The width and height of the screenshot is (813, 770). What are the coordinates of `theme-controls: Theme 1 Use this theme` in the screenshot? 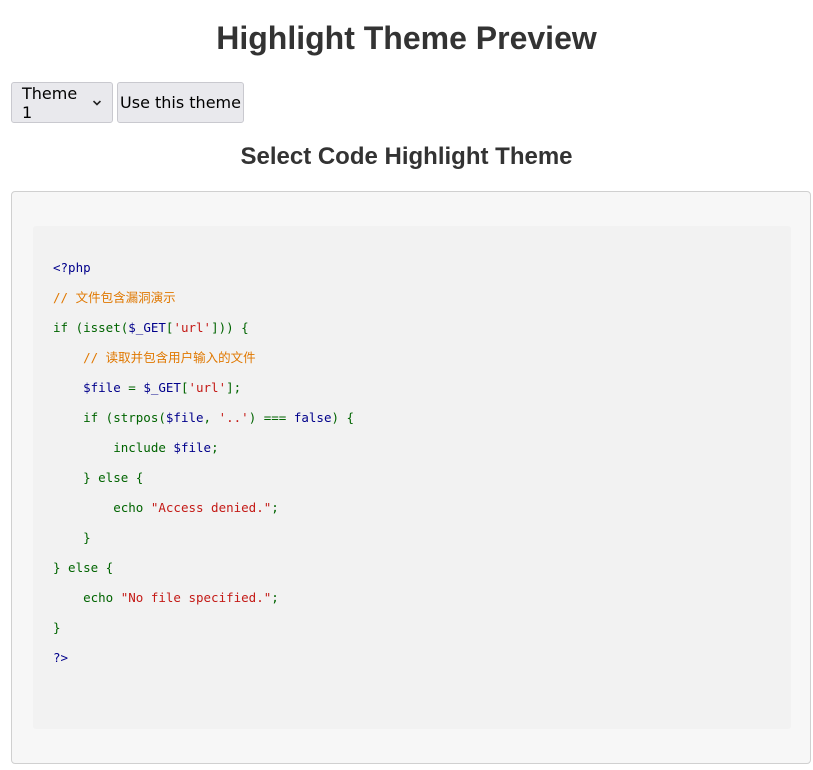 It's located at (127, 102).